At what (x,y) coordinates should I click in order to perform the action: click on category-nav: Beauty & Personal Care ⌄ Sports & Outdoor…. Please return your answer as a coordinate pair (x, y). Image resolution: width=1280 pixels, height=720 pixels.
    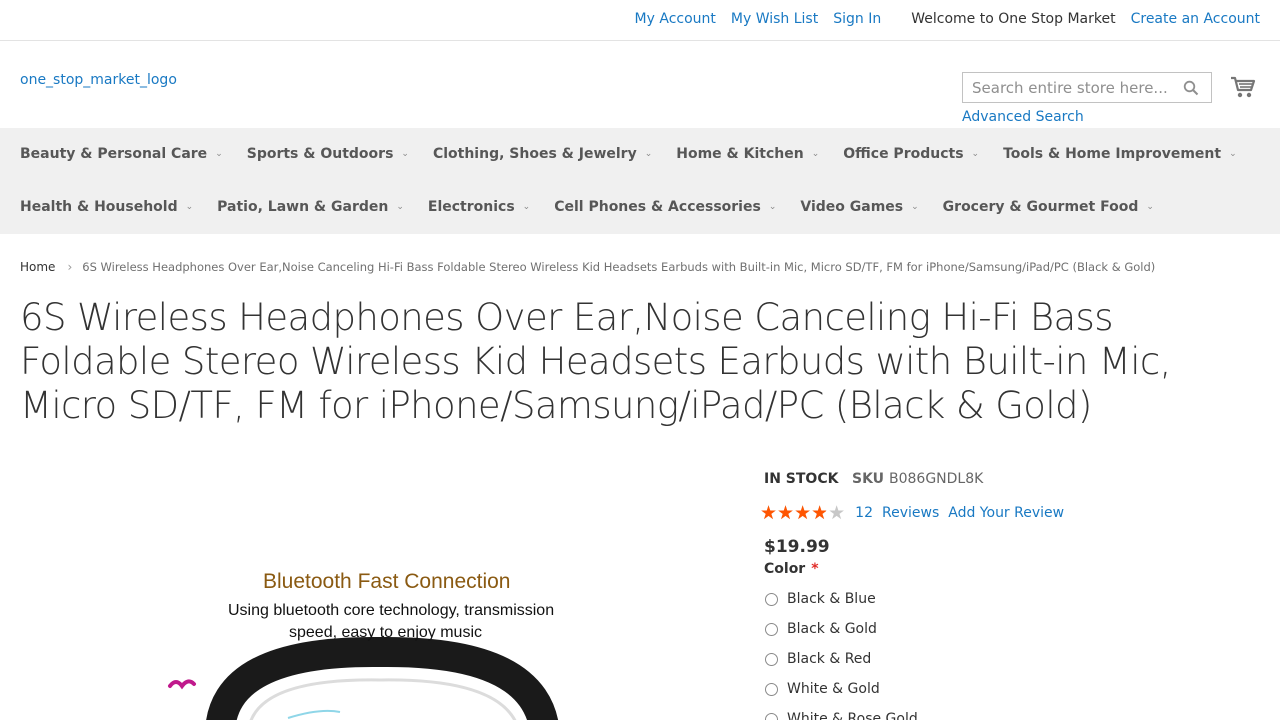
    Looking at the image, I should click on (640, 181).